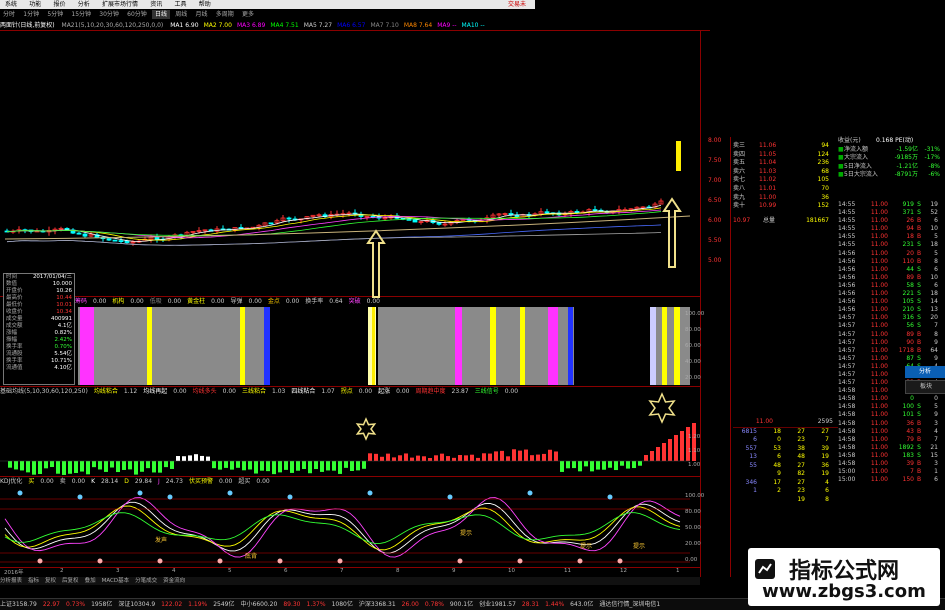 The height and width of the screenshot is (610, 945). Describe the element at coordinates (517, 4) in the screenshot. I see `trade-status: 交易未` at that location.